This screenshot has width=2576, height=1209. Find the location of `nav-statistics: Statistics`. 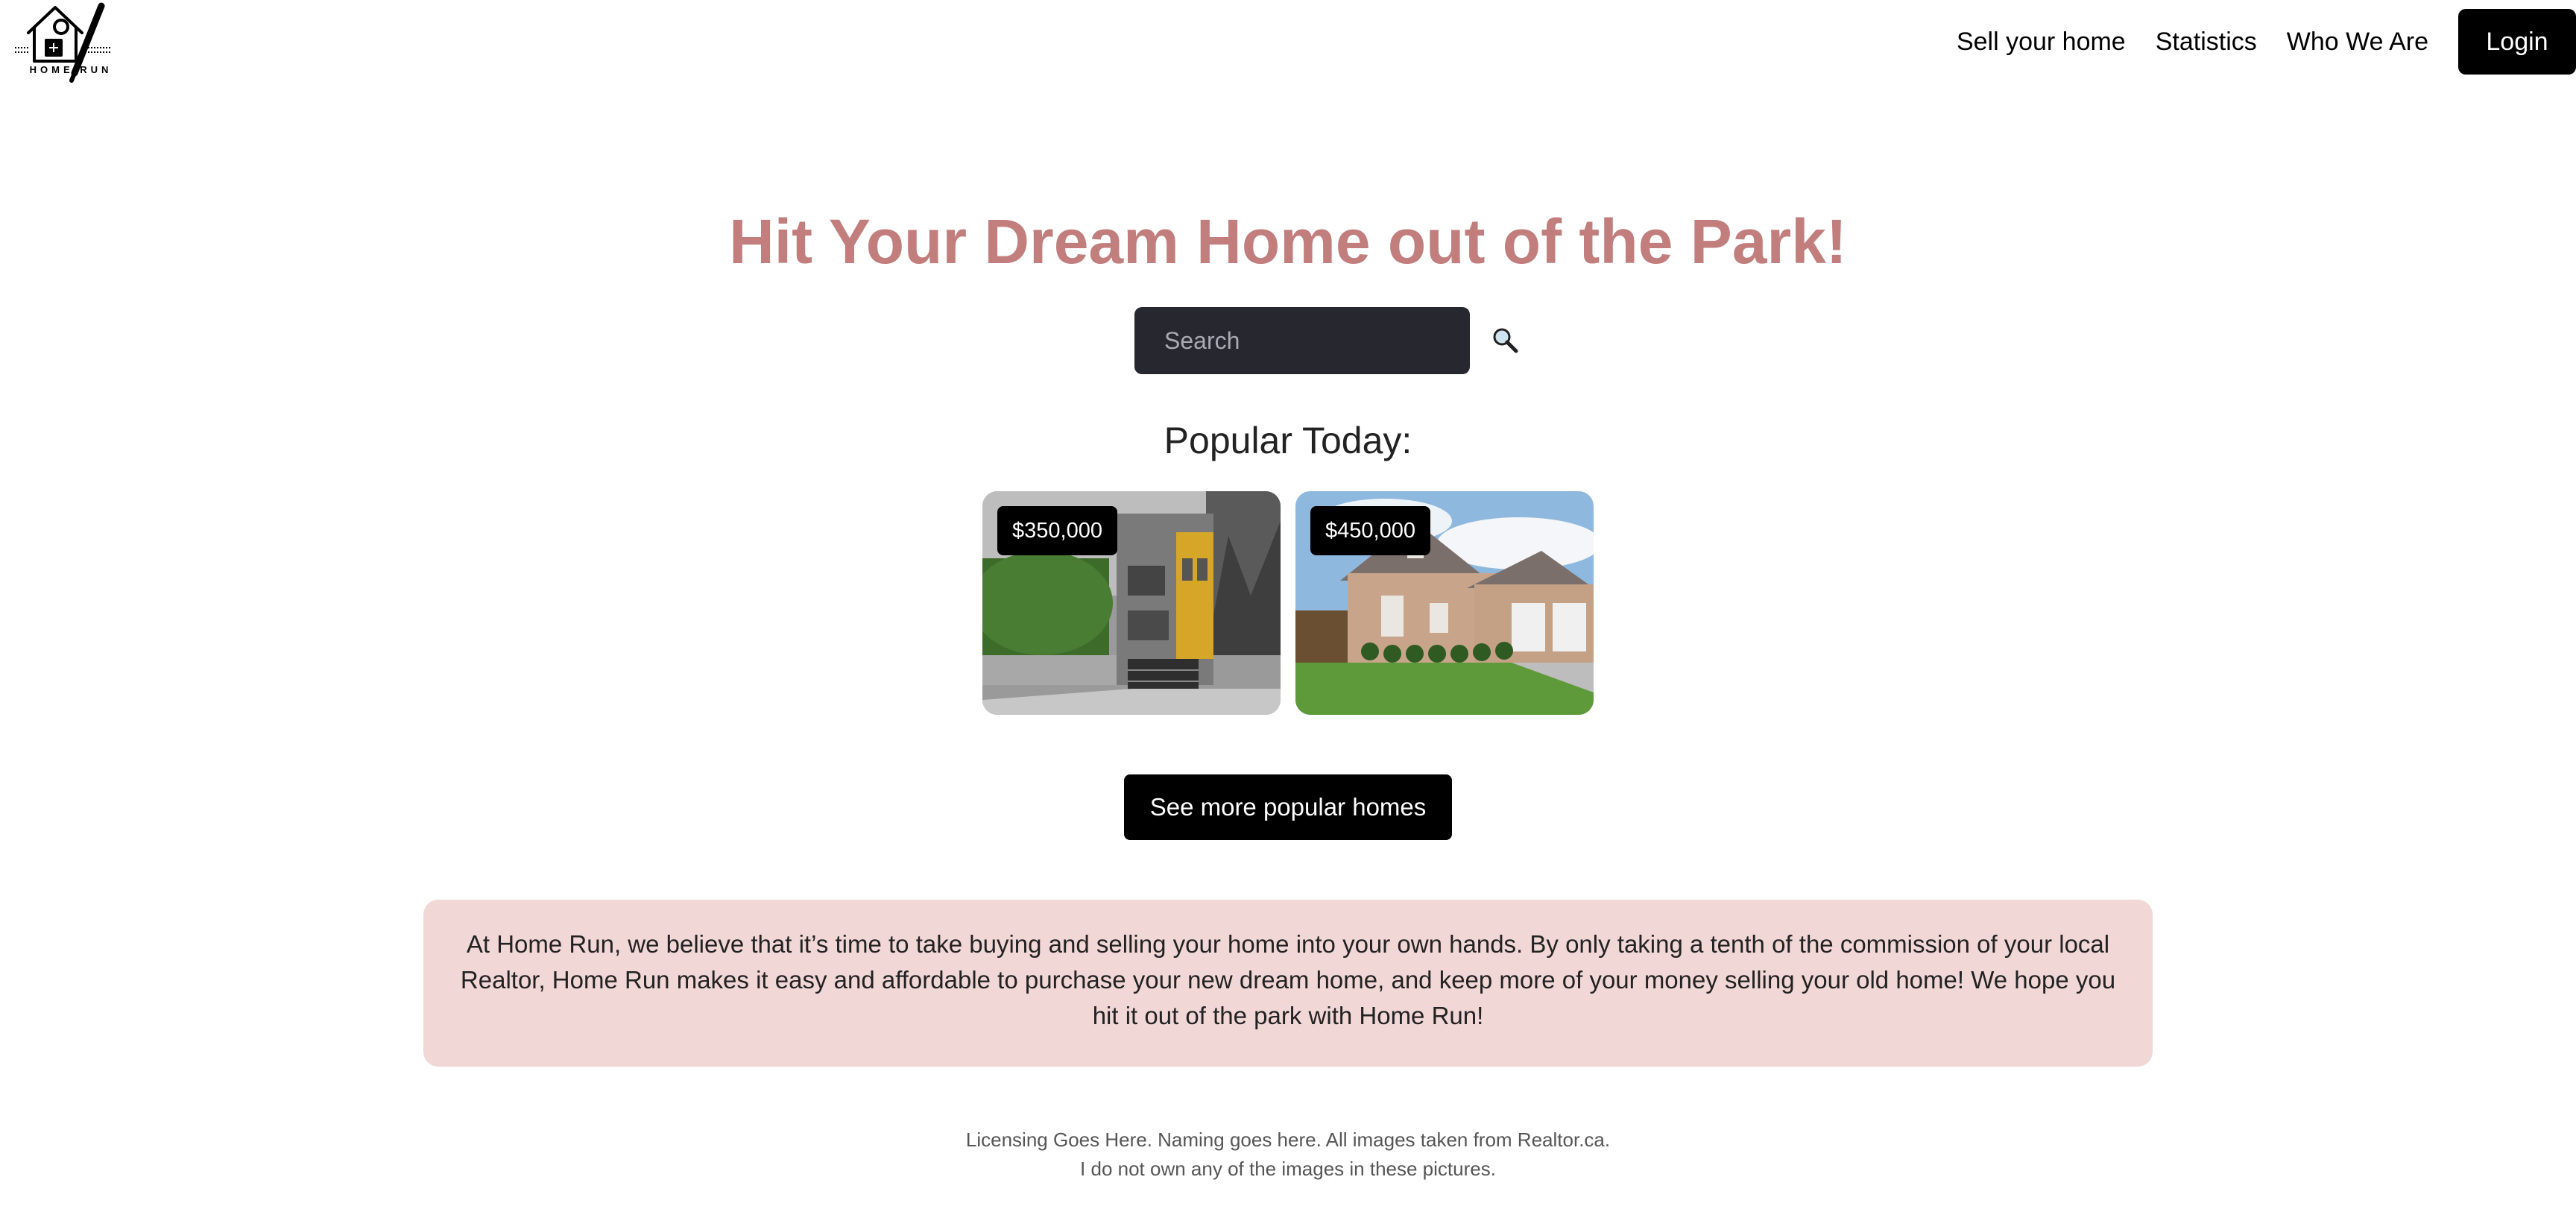

nav-statistics: Statistics is located at coordinates (2206, 42).